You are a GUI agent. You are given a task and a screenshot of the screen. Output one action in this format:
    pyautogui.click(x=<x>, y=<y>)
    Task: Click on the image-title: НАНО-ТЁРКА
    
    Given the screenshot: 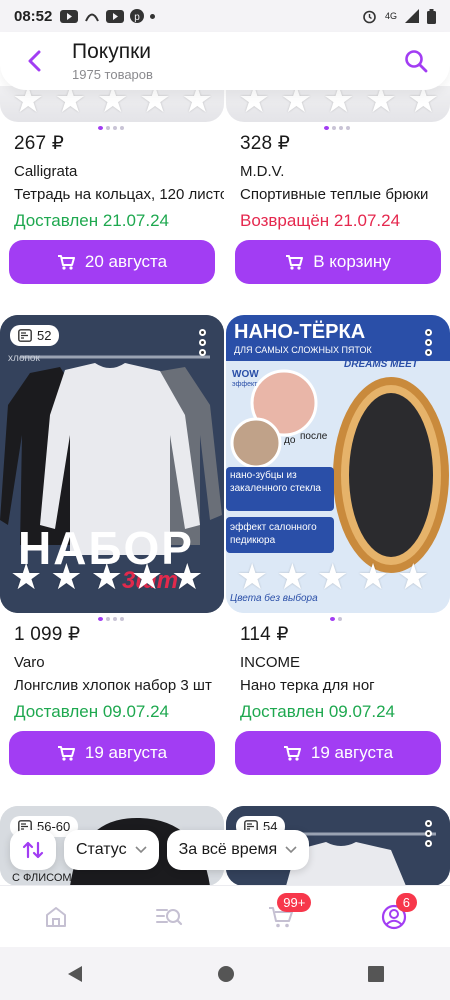 What is the action you would take?
    pyautogui.click(x=300, y=332)
    